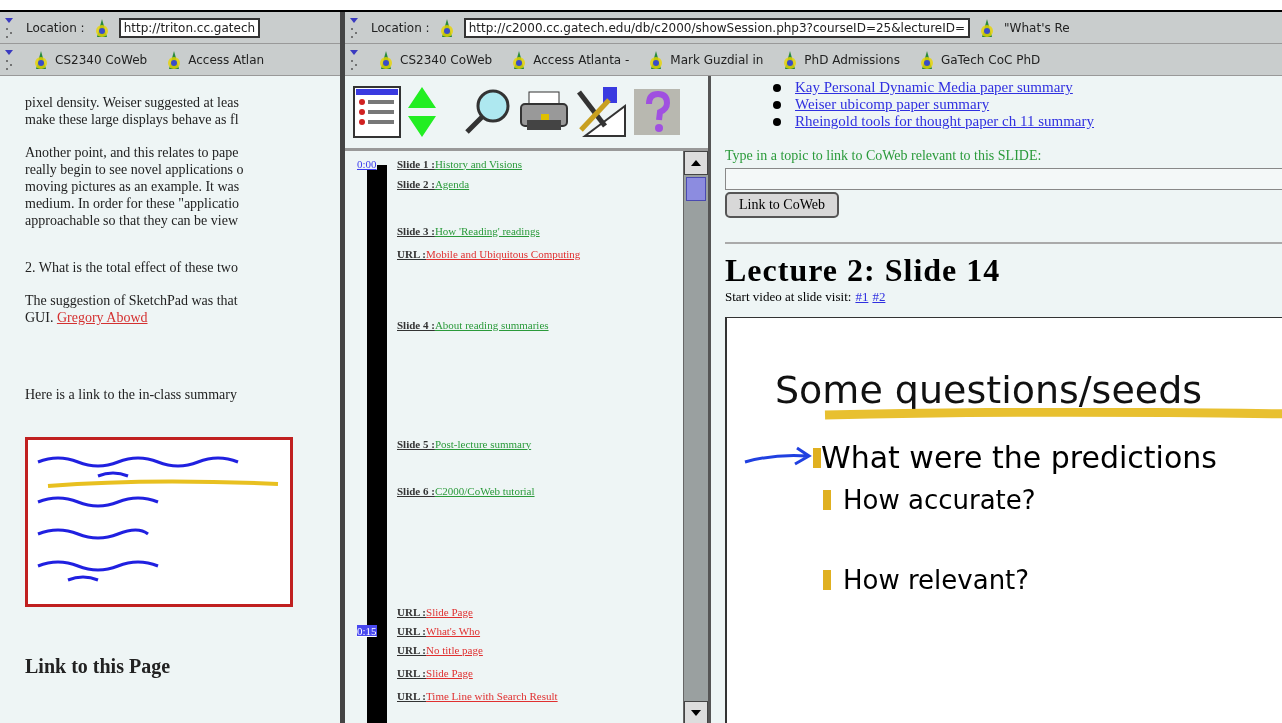  What do you see at coordinates (696, 189) in the screenshot?
I see `scroll-thumb` at bounding box center [696, 189].